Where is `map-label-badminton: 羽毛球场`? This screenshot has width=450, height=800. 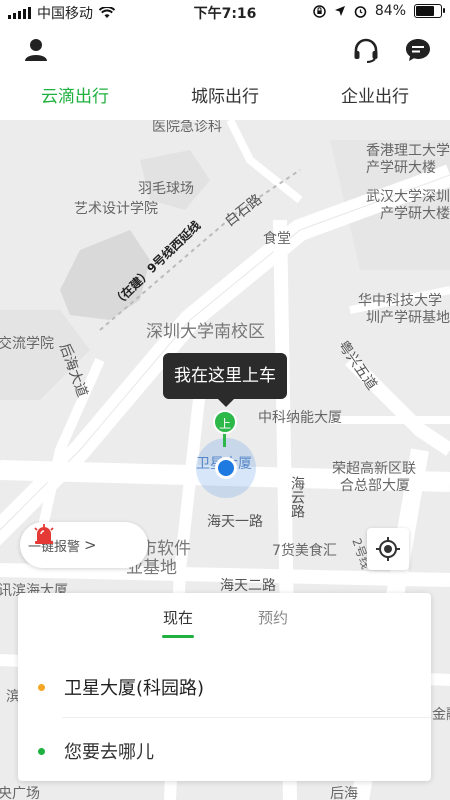
map-label-badminton: 羽毛球场 is located at coordinates (166, 189).